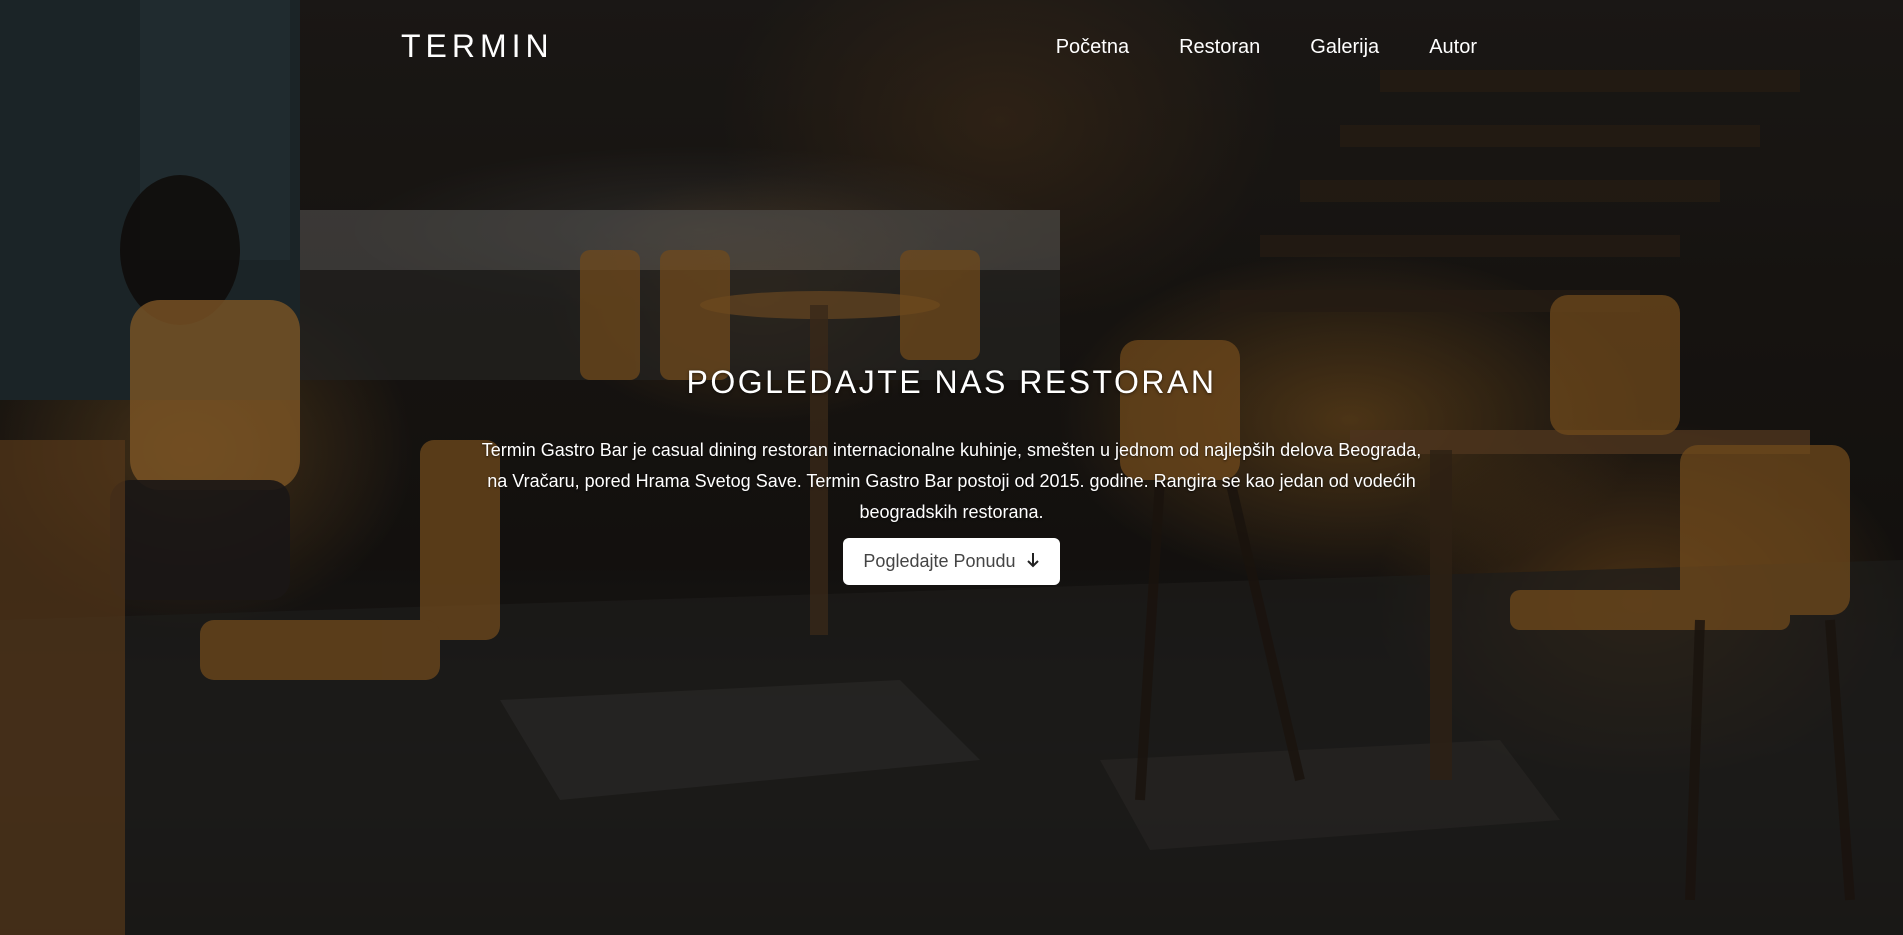 This screenshot has width=1903, height=935. I want to click on nav-links: Početna Restoran Galerija Autor, so click(1266, 47).